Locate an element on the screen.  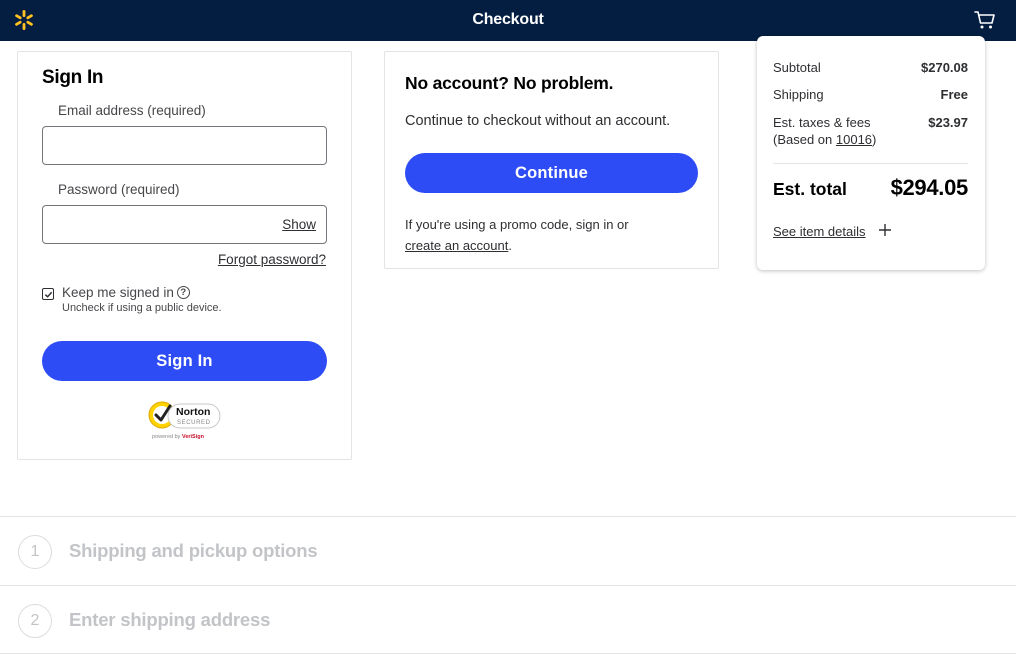
email-field is located at coordinates (184, 145).